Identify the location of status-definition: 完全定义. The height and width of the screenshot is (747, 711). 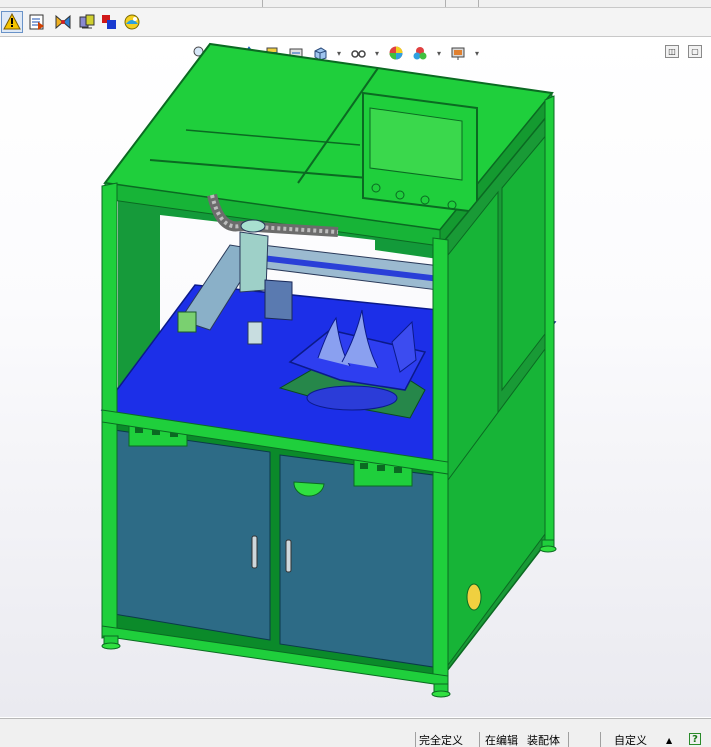
(441, 740).